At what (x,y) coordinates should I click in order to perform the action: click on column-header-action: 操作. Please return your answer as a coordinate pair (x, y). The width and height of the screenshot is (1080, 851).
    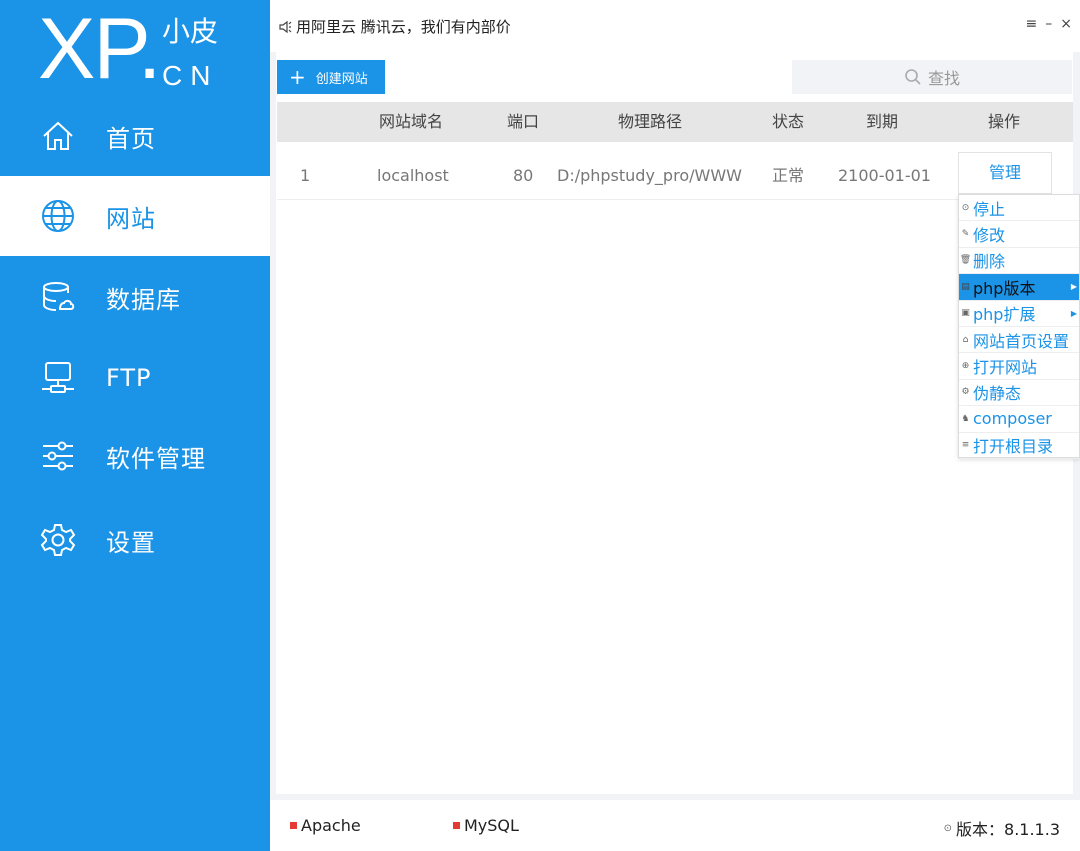
    Looking at the image, I should click on (1004, 121).